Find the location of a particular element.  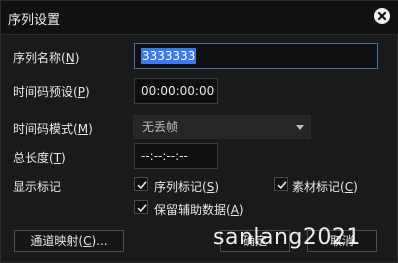

show-markers-label: 显示标记 is located at coordinates (37, 187).